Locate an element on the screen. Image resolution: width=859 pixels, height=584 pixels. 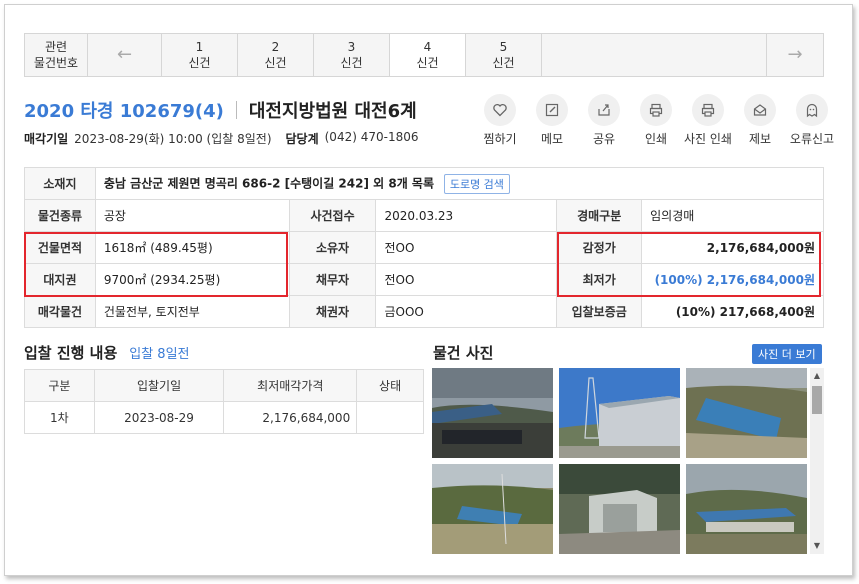
share-icon is located at coordinates (604, 110).